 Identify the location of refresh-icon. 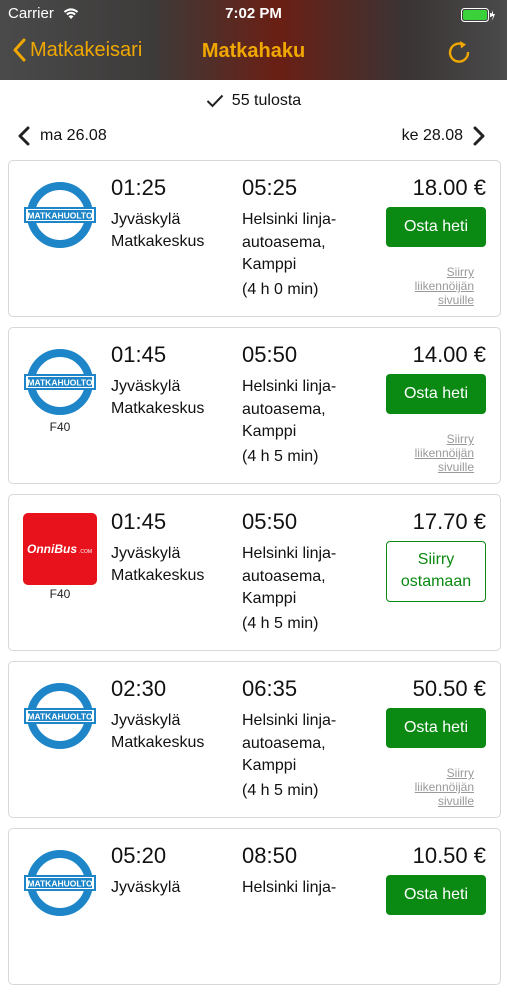
(460, 53).